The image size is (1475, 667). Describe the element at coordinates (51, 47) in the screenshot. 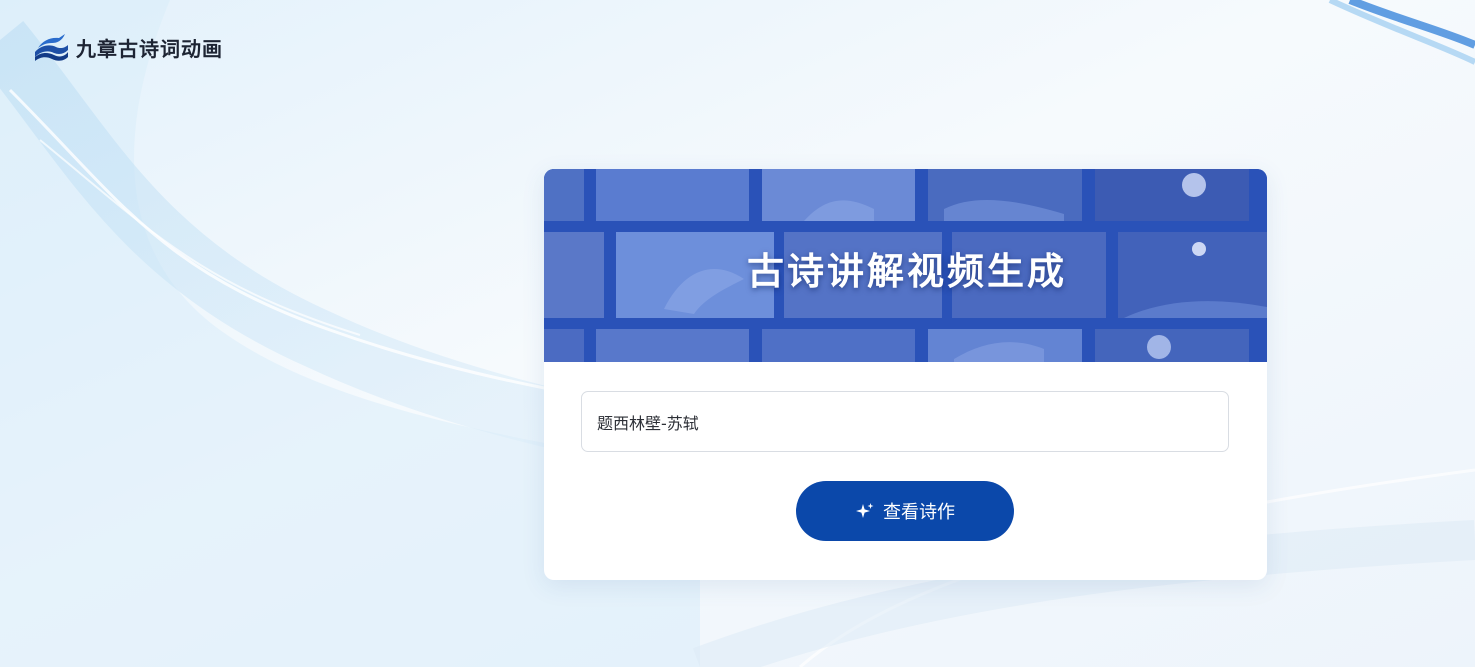

I see `book-wave-logo-icon` at that location.